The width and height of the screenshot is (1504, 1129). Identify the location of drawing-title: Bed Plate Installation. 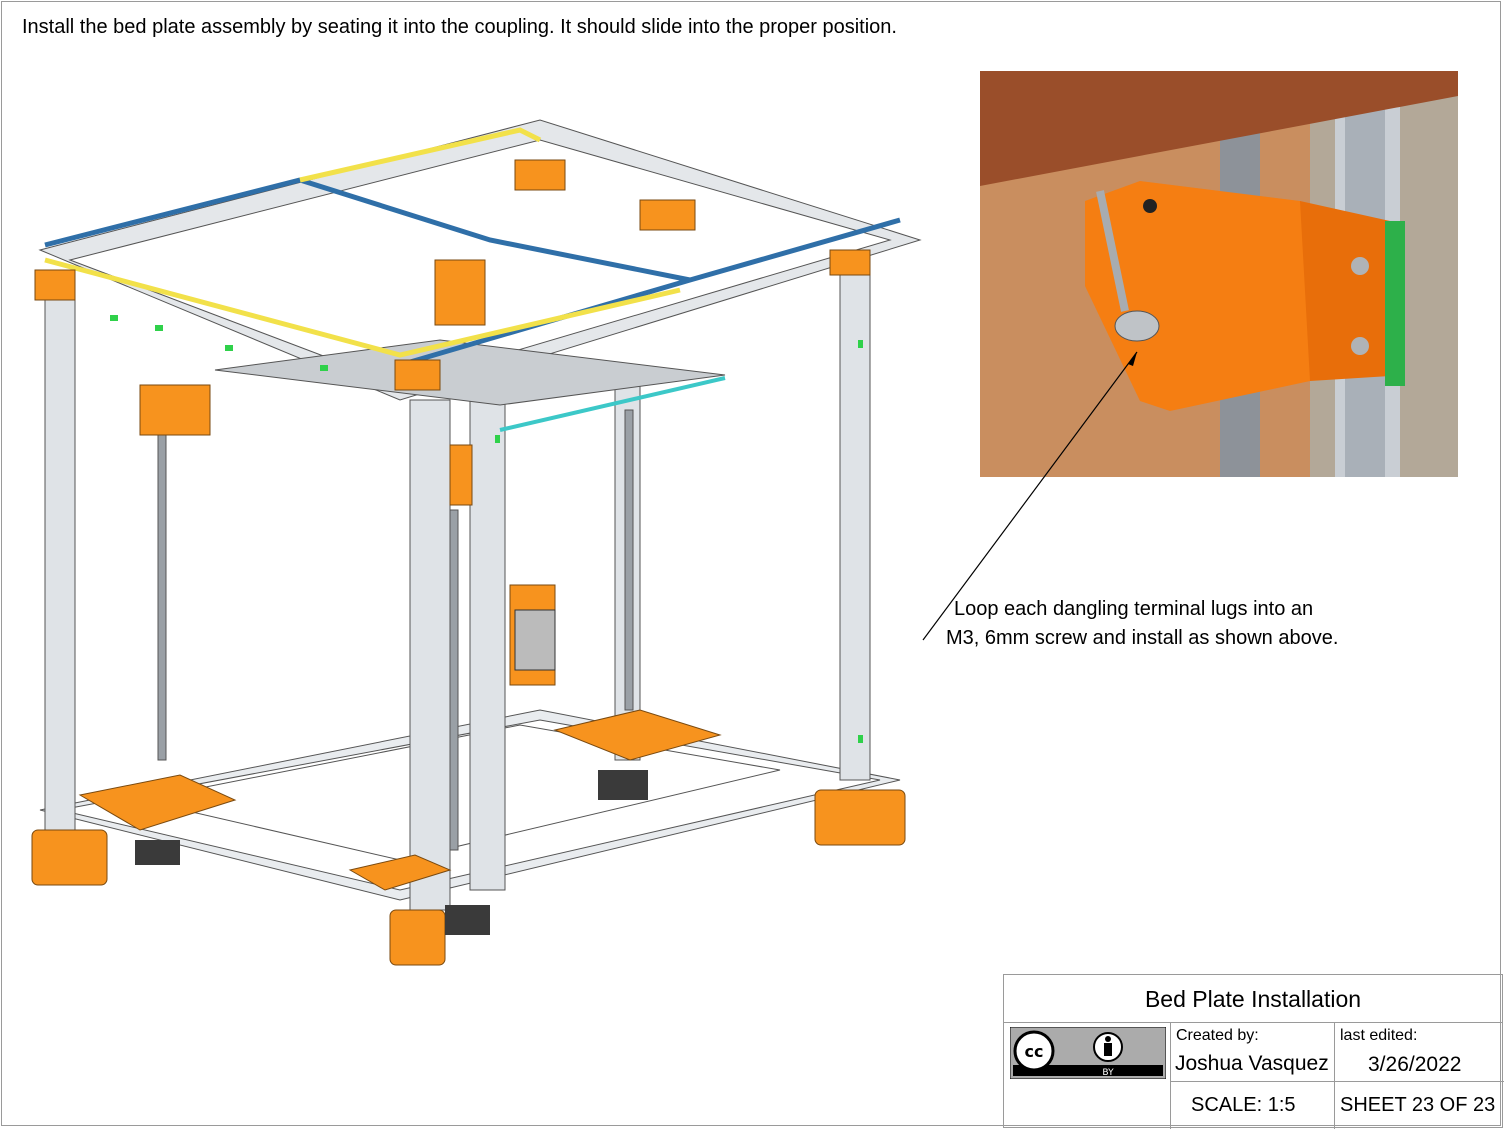
(1253, 999).